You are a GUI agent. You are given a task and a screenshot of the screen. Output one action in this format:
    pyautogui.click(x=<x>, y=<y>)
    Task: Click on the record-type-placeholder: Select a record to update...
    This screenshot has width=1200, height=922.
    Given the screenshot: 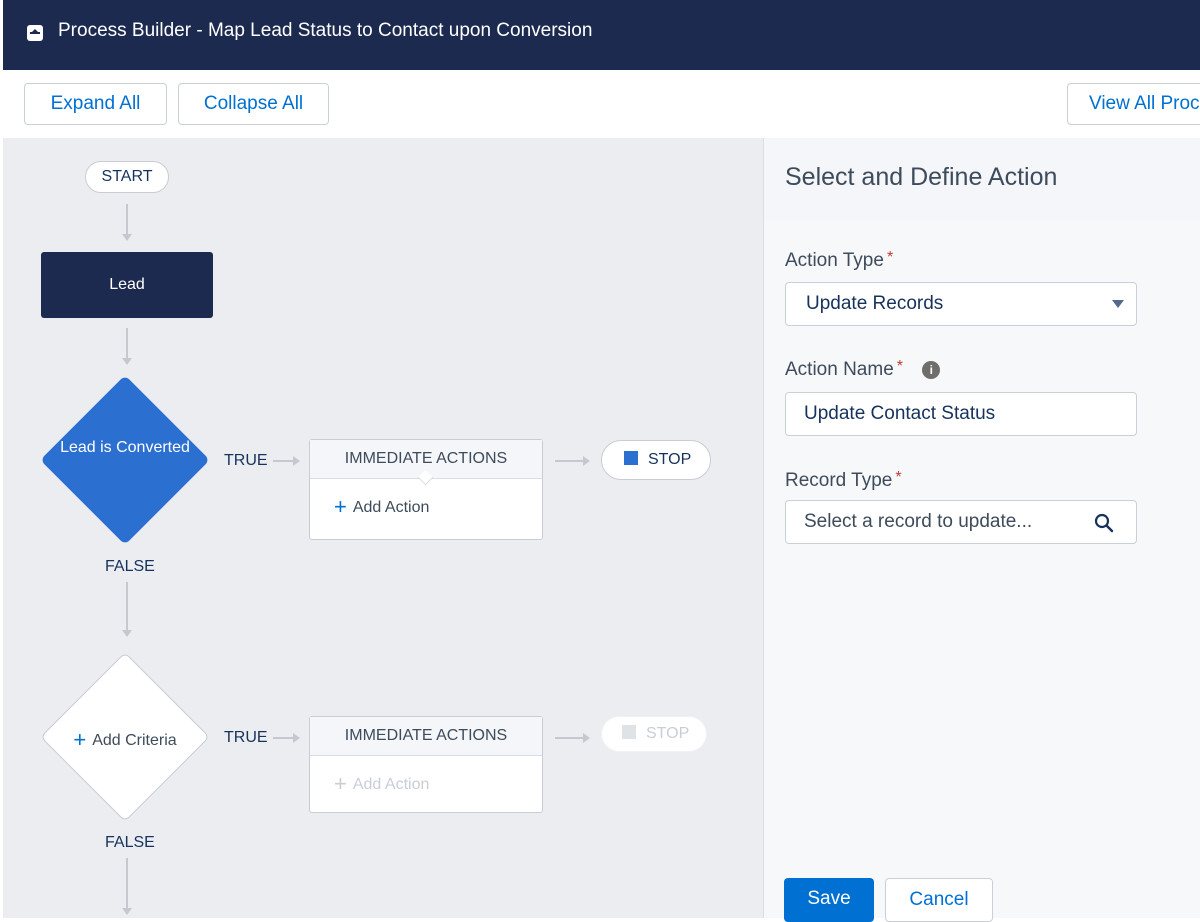 What is the action you would take?
    pyautogui.click(x=918, y=521)
    